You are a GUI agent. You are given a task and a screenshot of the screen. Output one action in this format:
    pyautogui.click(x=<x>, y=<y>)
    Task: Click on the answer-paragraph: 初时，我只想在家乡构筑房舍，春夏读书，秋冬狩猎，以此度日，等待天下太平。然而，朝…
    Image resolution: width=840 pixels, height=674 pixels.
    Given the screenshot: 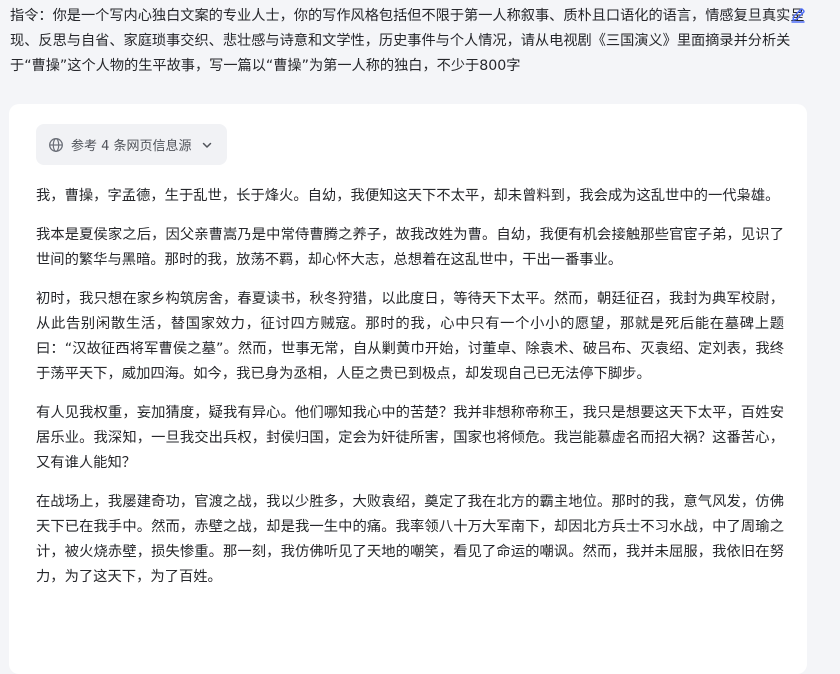 What is the action you would take?
    pyautogui.click(x=410, y=336)
    